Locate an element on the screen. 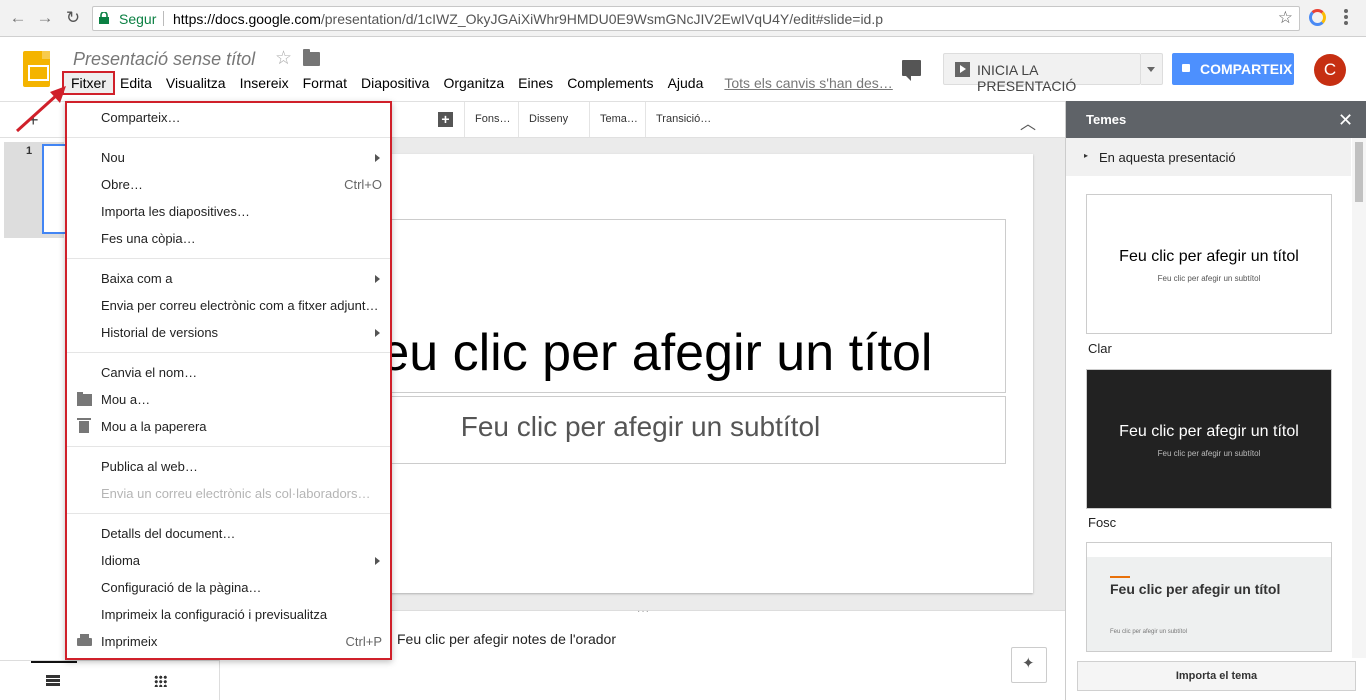 The height and width of the screenshot is (700, 1366). trash-icon is located at coordinates (84, 425).